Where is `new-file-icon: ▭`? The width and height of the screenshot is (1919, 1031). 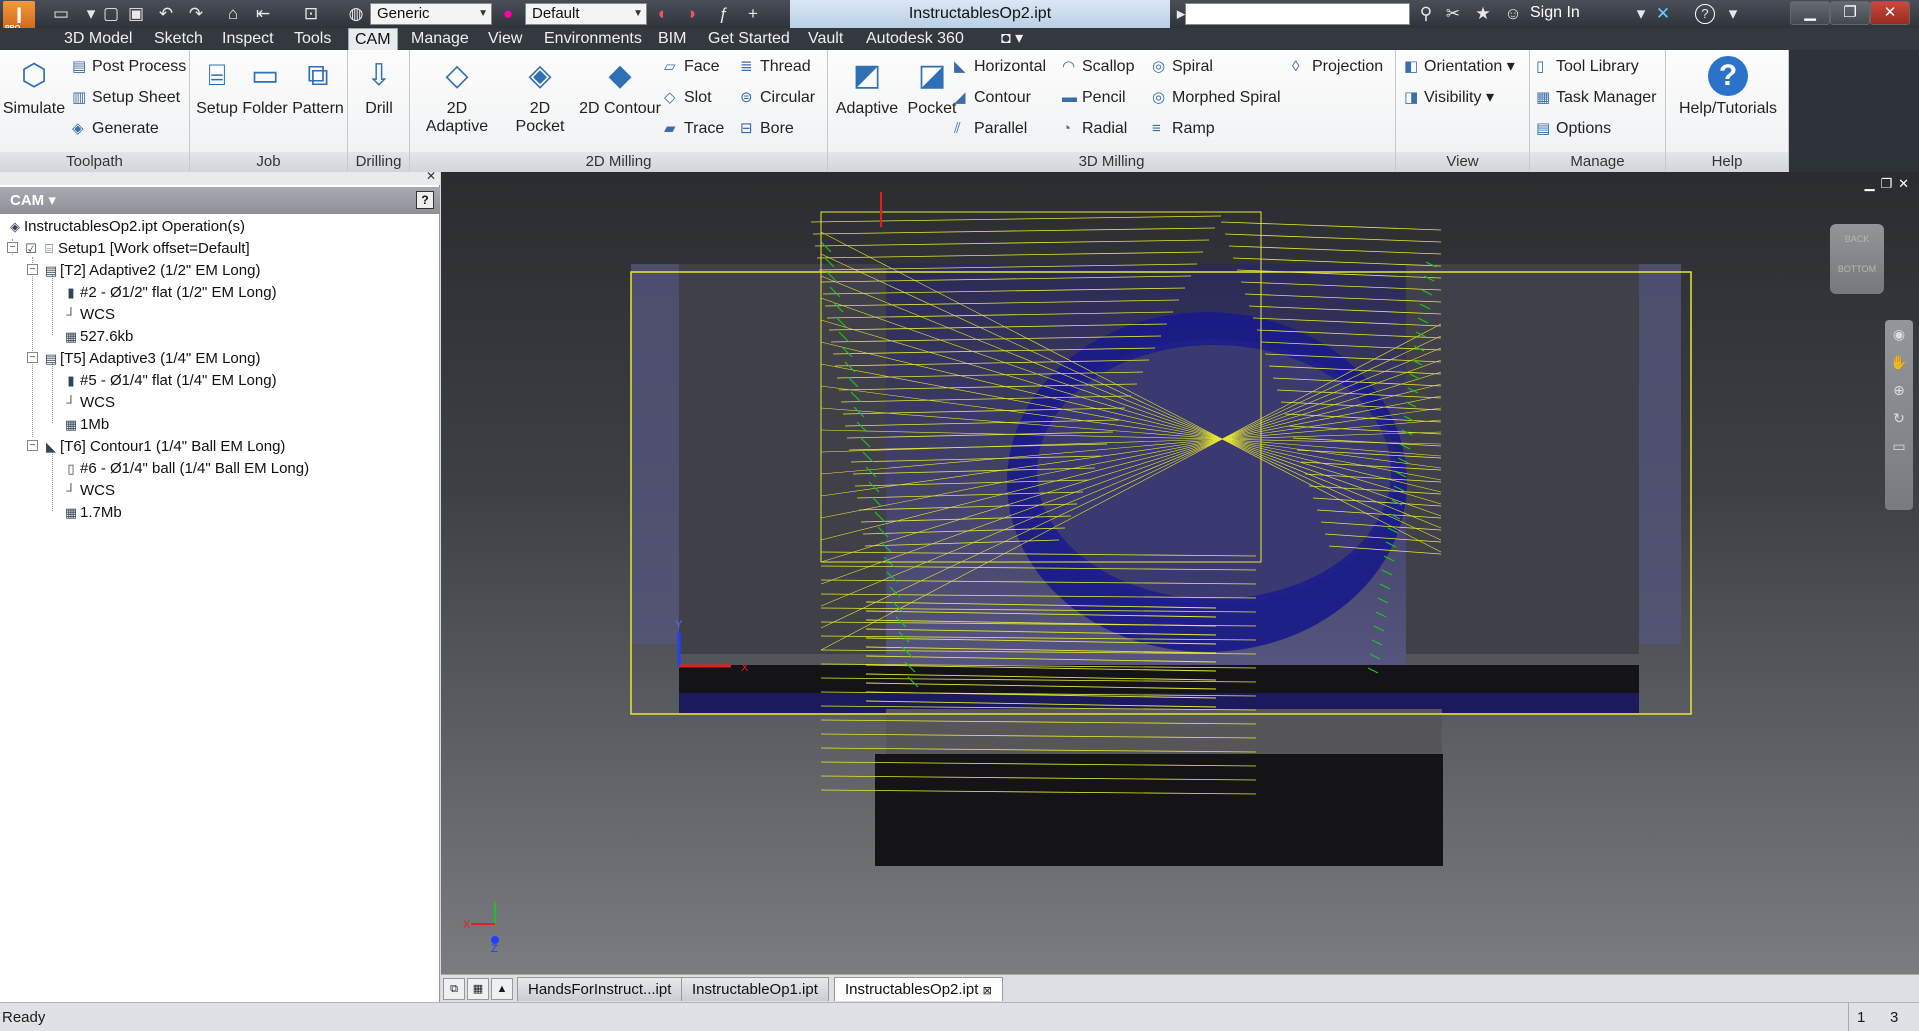 new-file-icon: ▭ is located at coordinates (61, 14).